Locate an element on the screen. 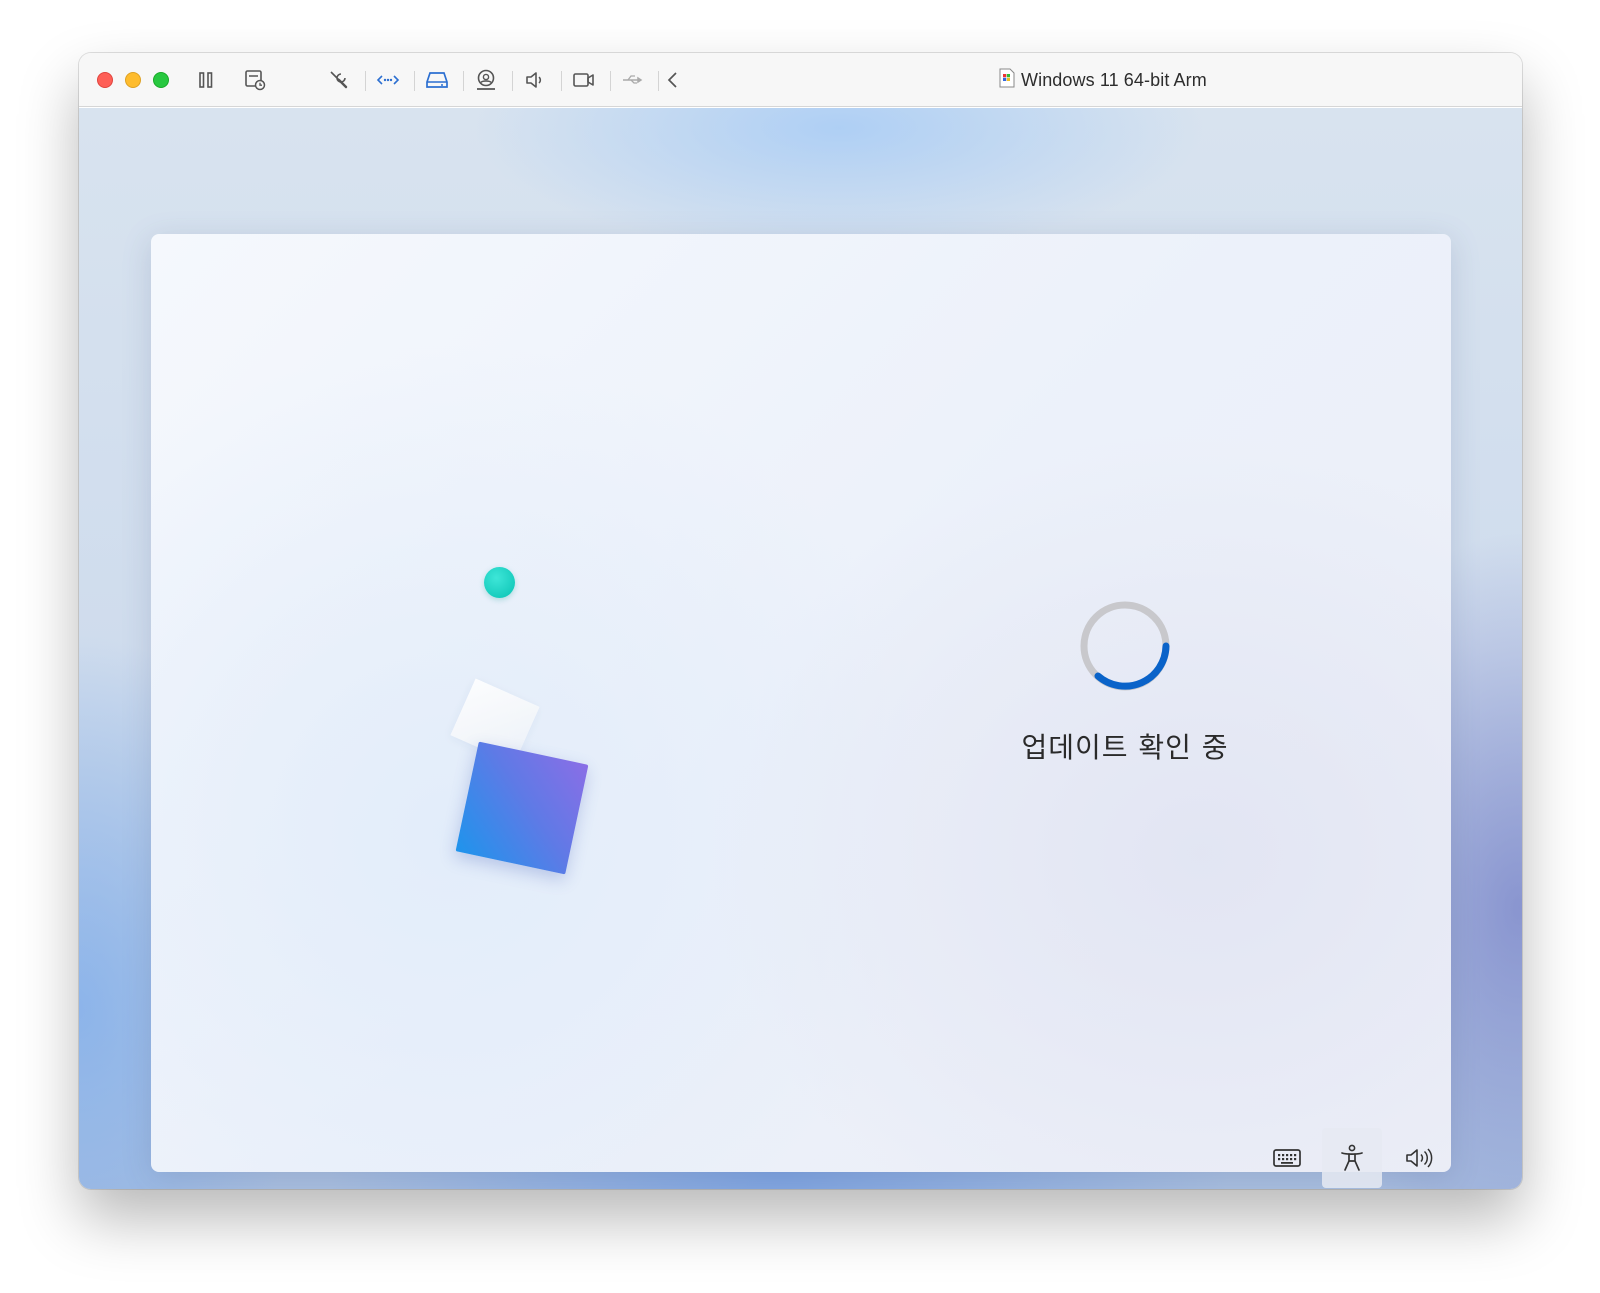 The image size is (1600, 1293). minimize-button is located at coordinates (133, 80).